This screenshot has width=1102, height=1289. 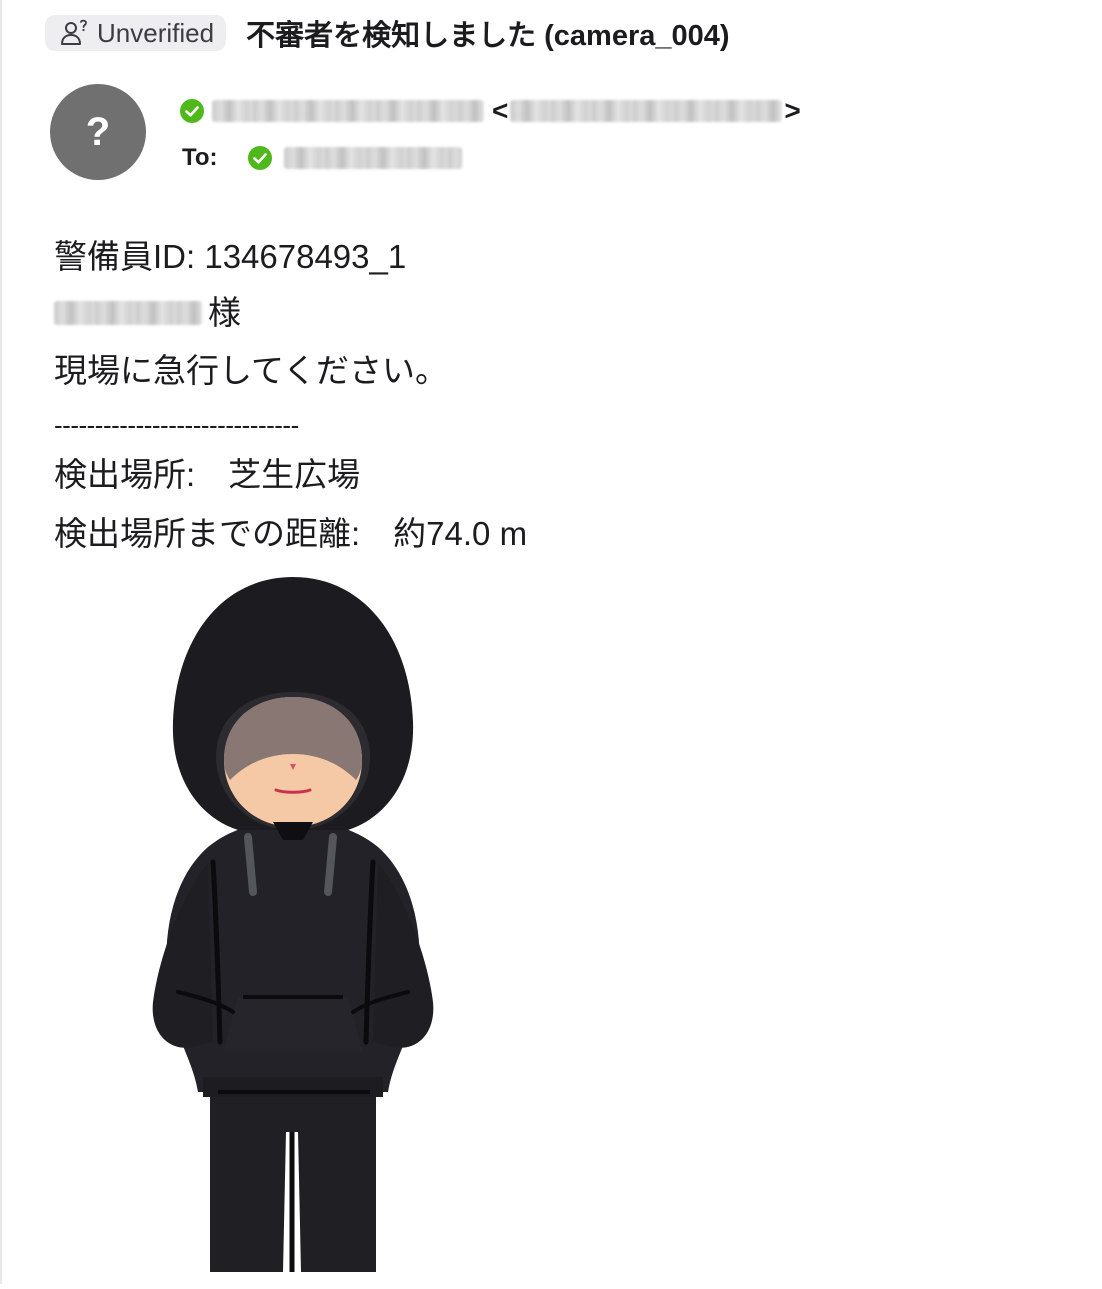 What do you see at coordinates (490, 111) in the screenshot?
I see `from-row: < >` at bounding box center [490, 111].